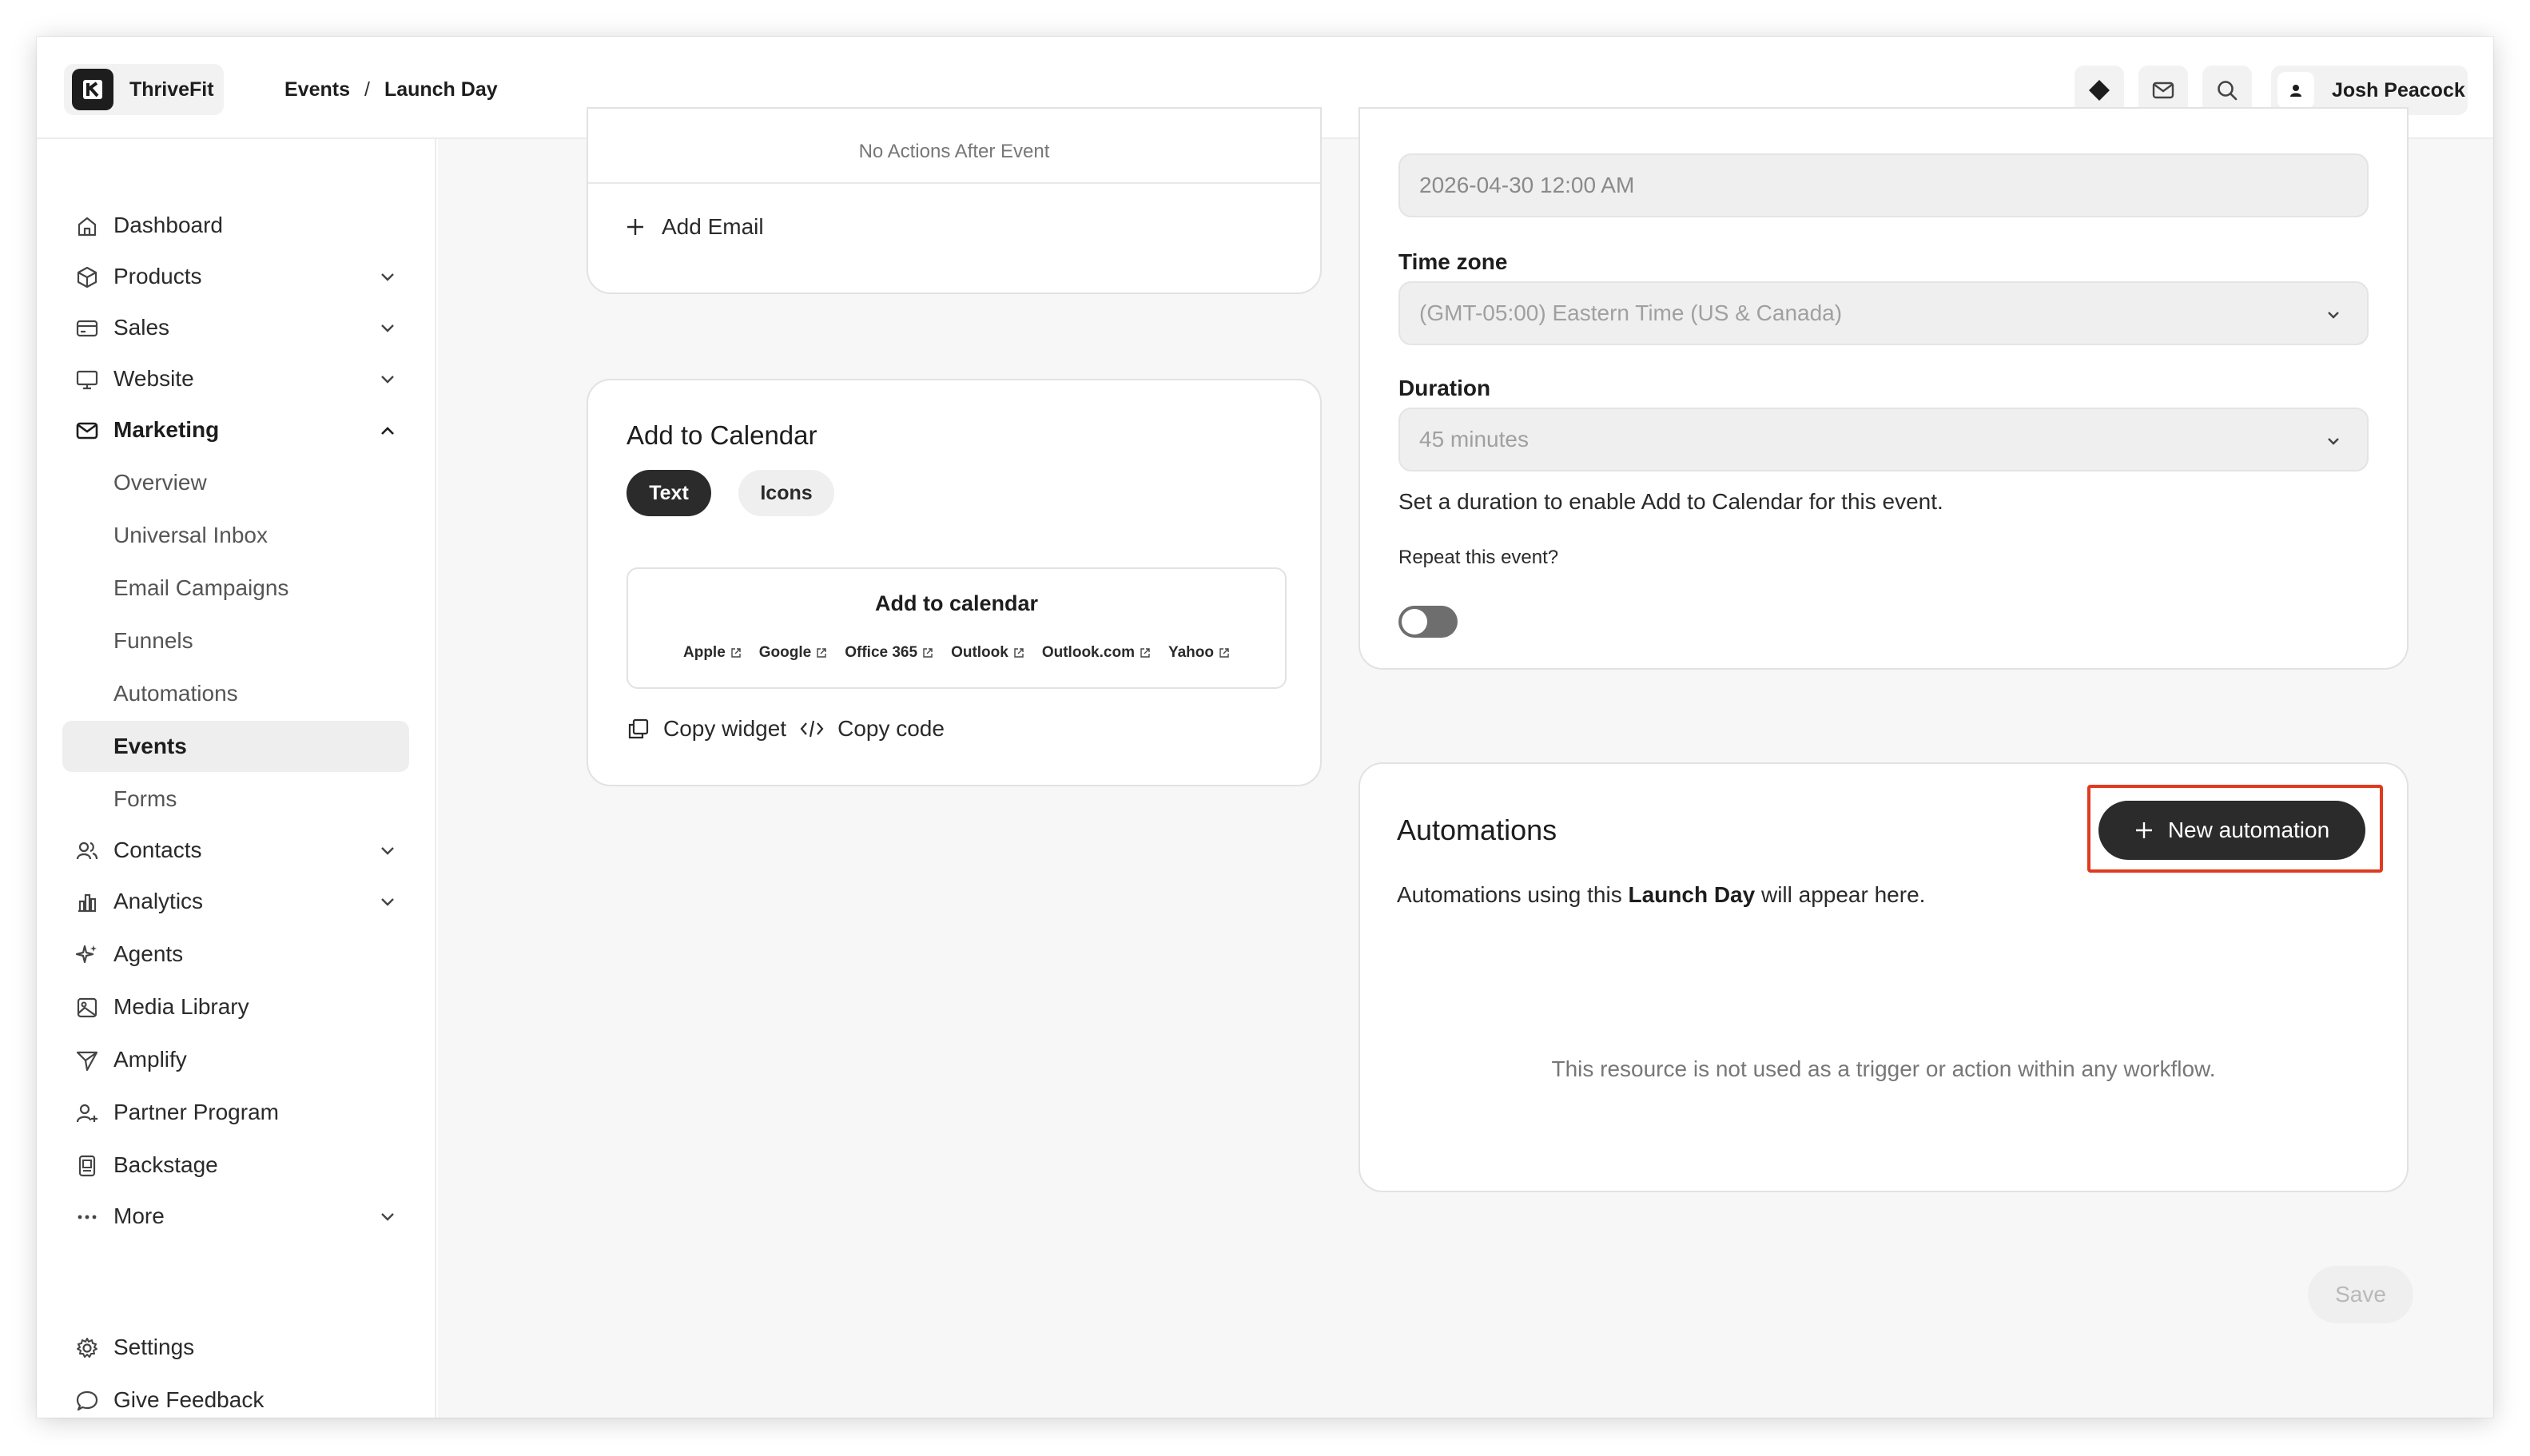 The width and height of the screenshot is (2530, 1456). Describe the element at coordinates (2248, 830) in the screenshot. I see `new-automation-label: New automation` at that location.